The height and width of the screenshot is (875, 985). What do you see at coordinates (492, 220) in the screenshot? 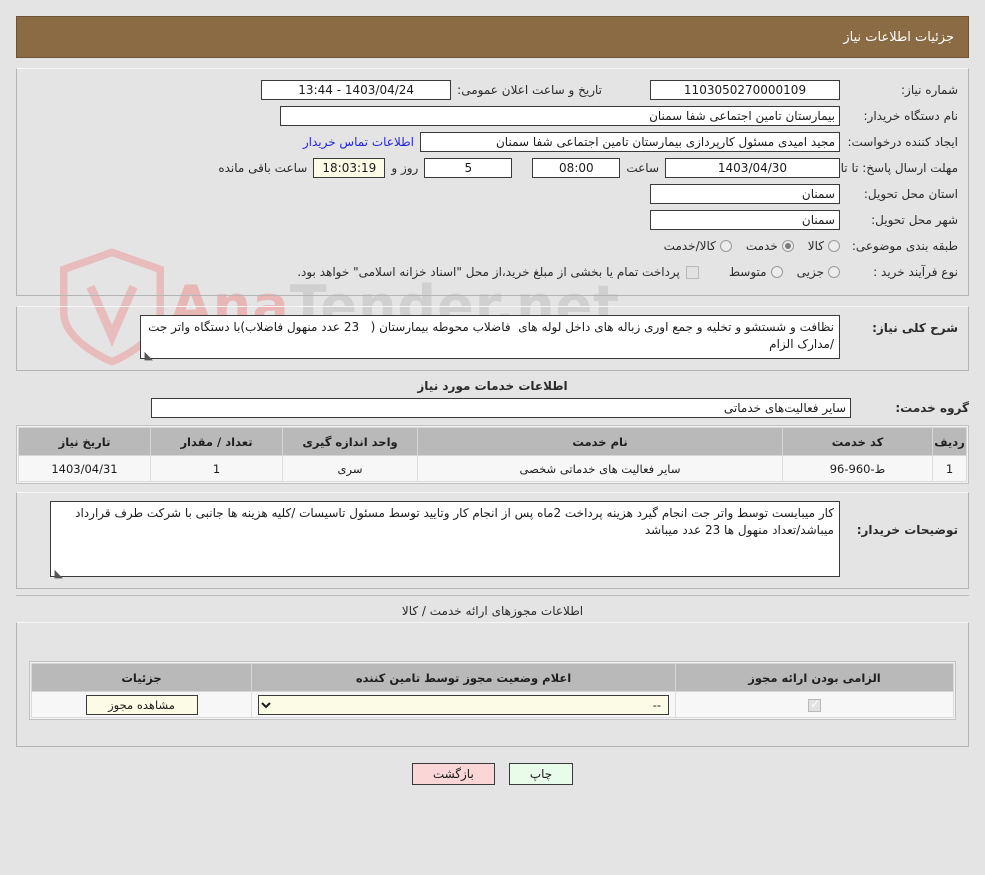
I see `row-city: شهر محل تحویل:` at bounding box center [492, 220].